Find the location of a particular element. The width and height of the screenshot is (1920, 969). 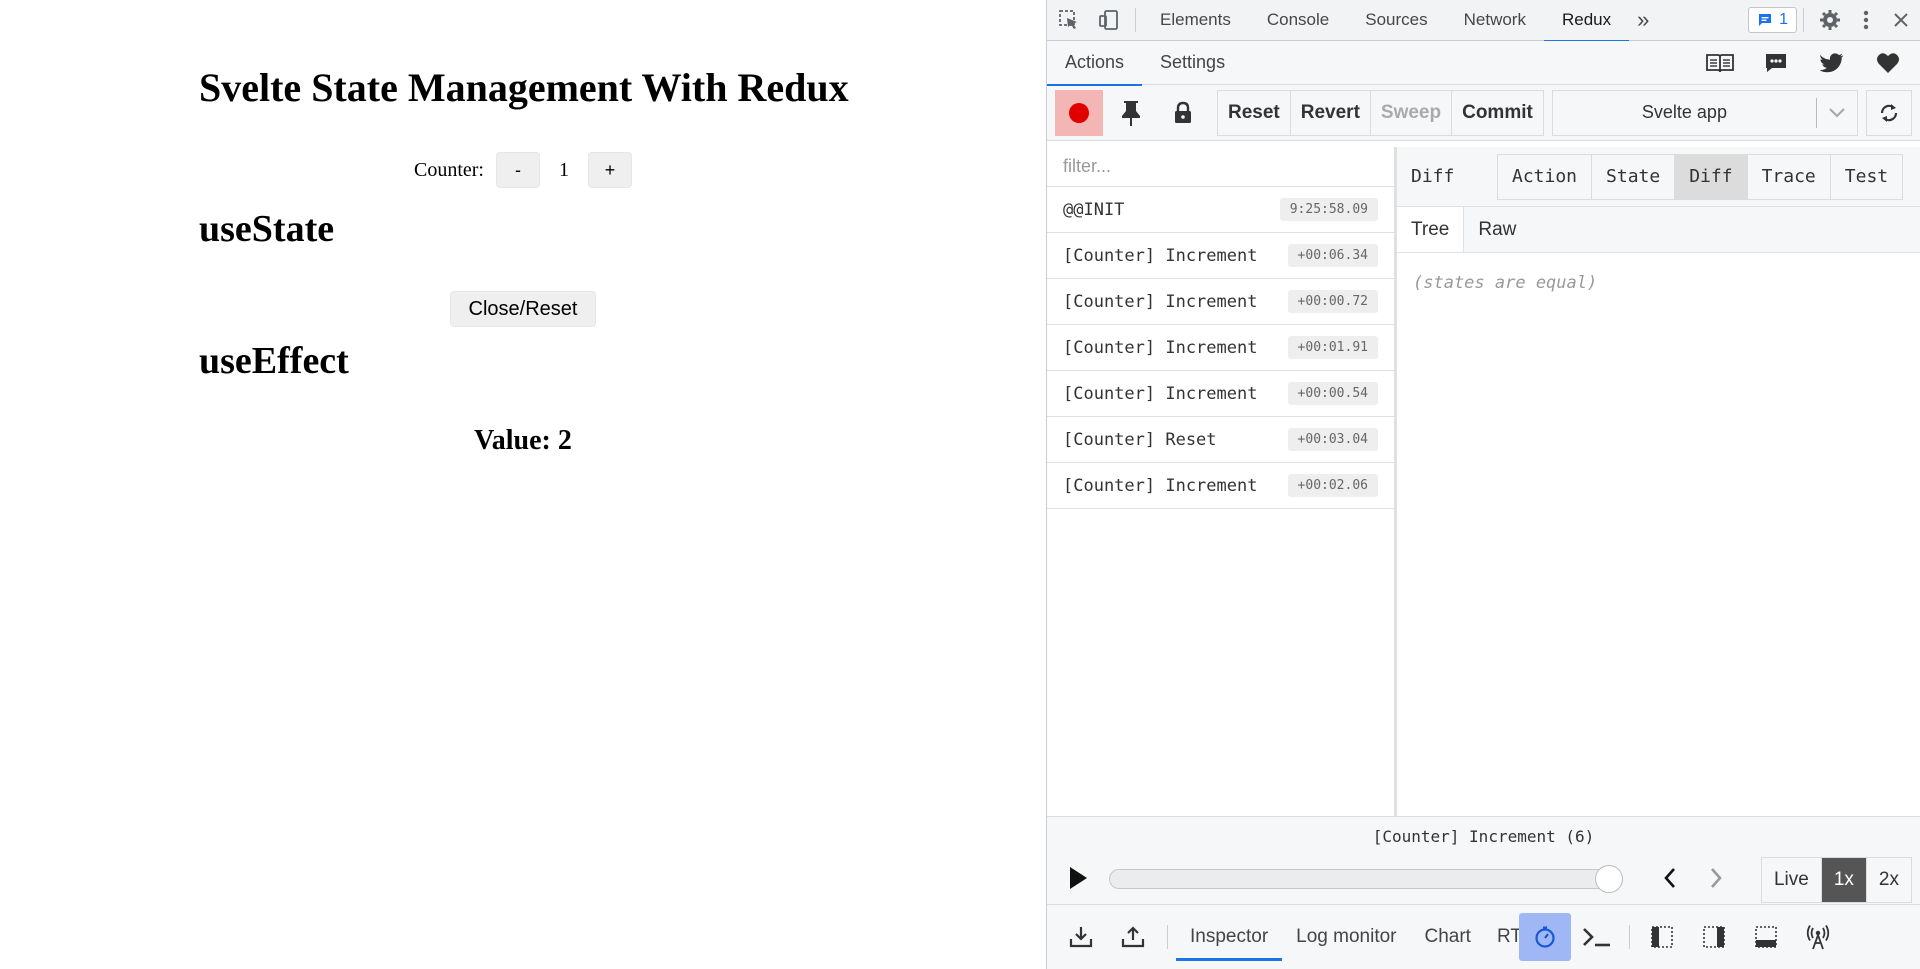

instance-select: Svelte app is located at coordinates (1704, 112).